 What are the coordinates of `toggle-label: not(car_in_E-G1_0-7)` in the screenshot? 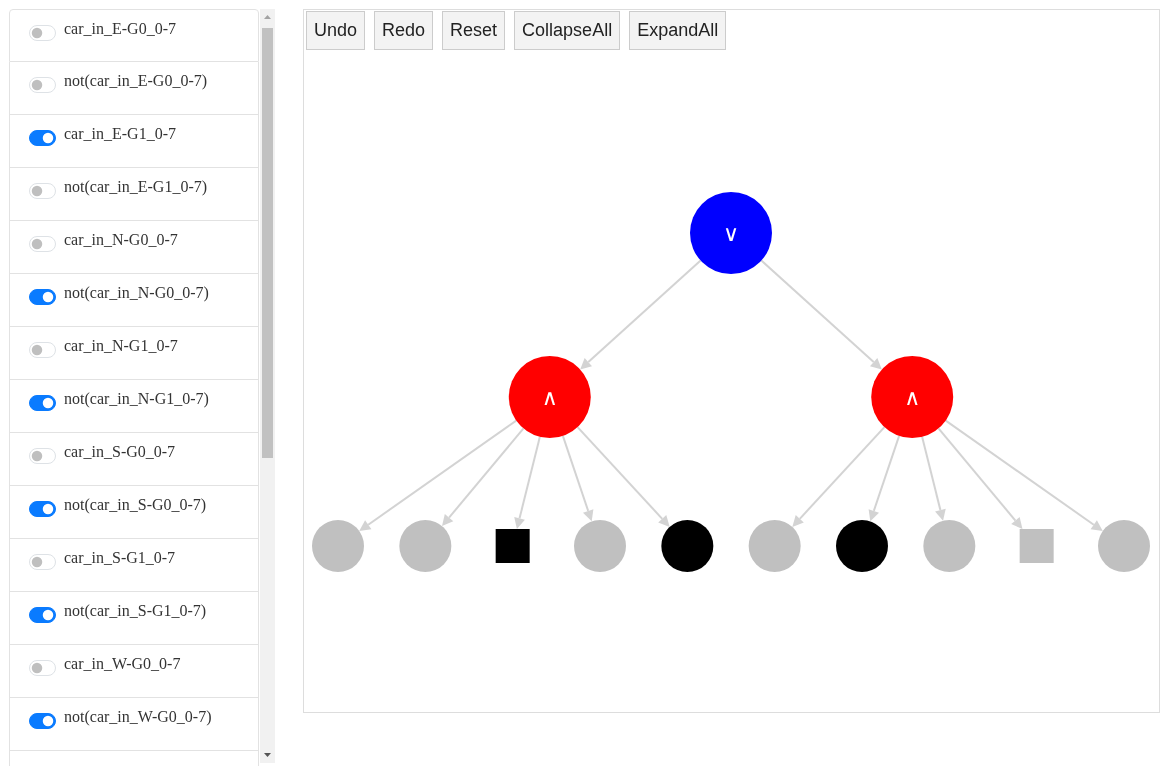 It's located at (136, 187).